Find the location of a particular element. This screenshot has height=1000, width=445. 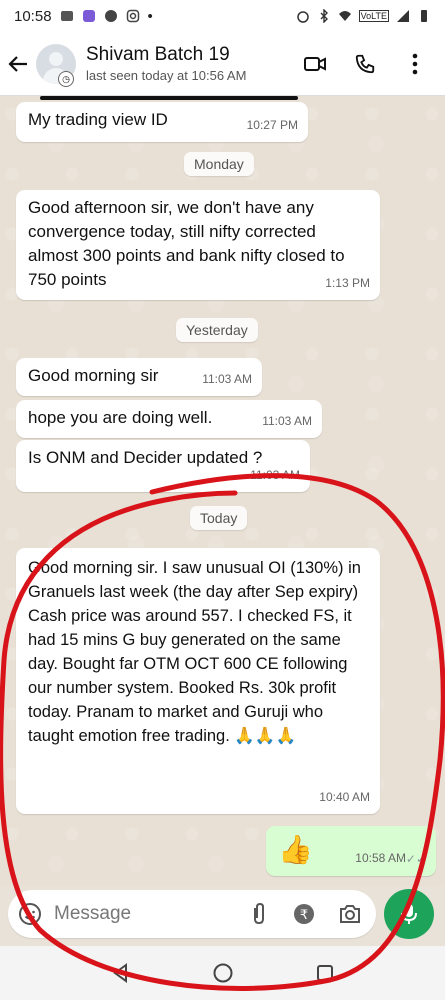

quoted-line is located at coordinates (169, 98).